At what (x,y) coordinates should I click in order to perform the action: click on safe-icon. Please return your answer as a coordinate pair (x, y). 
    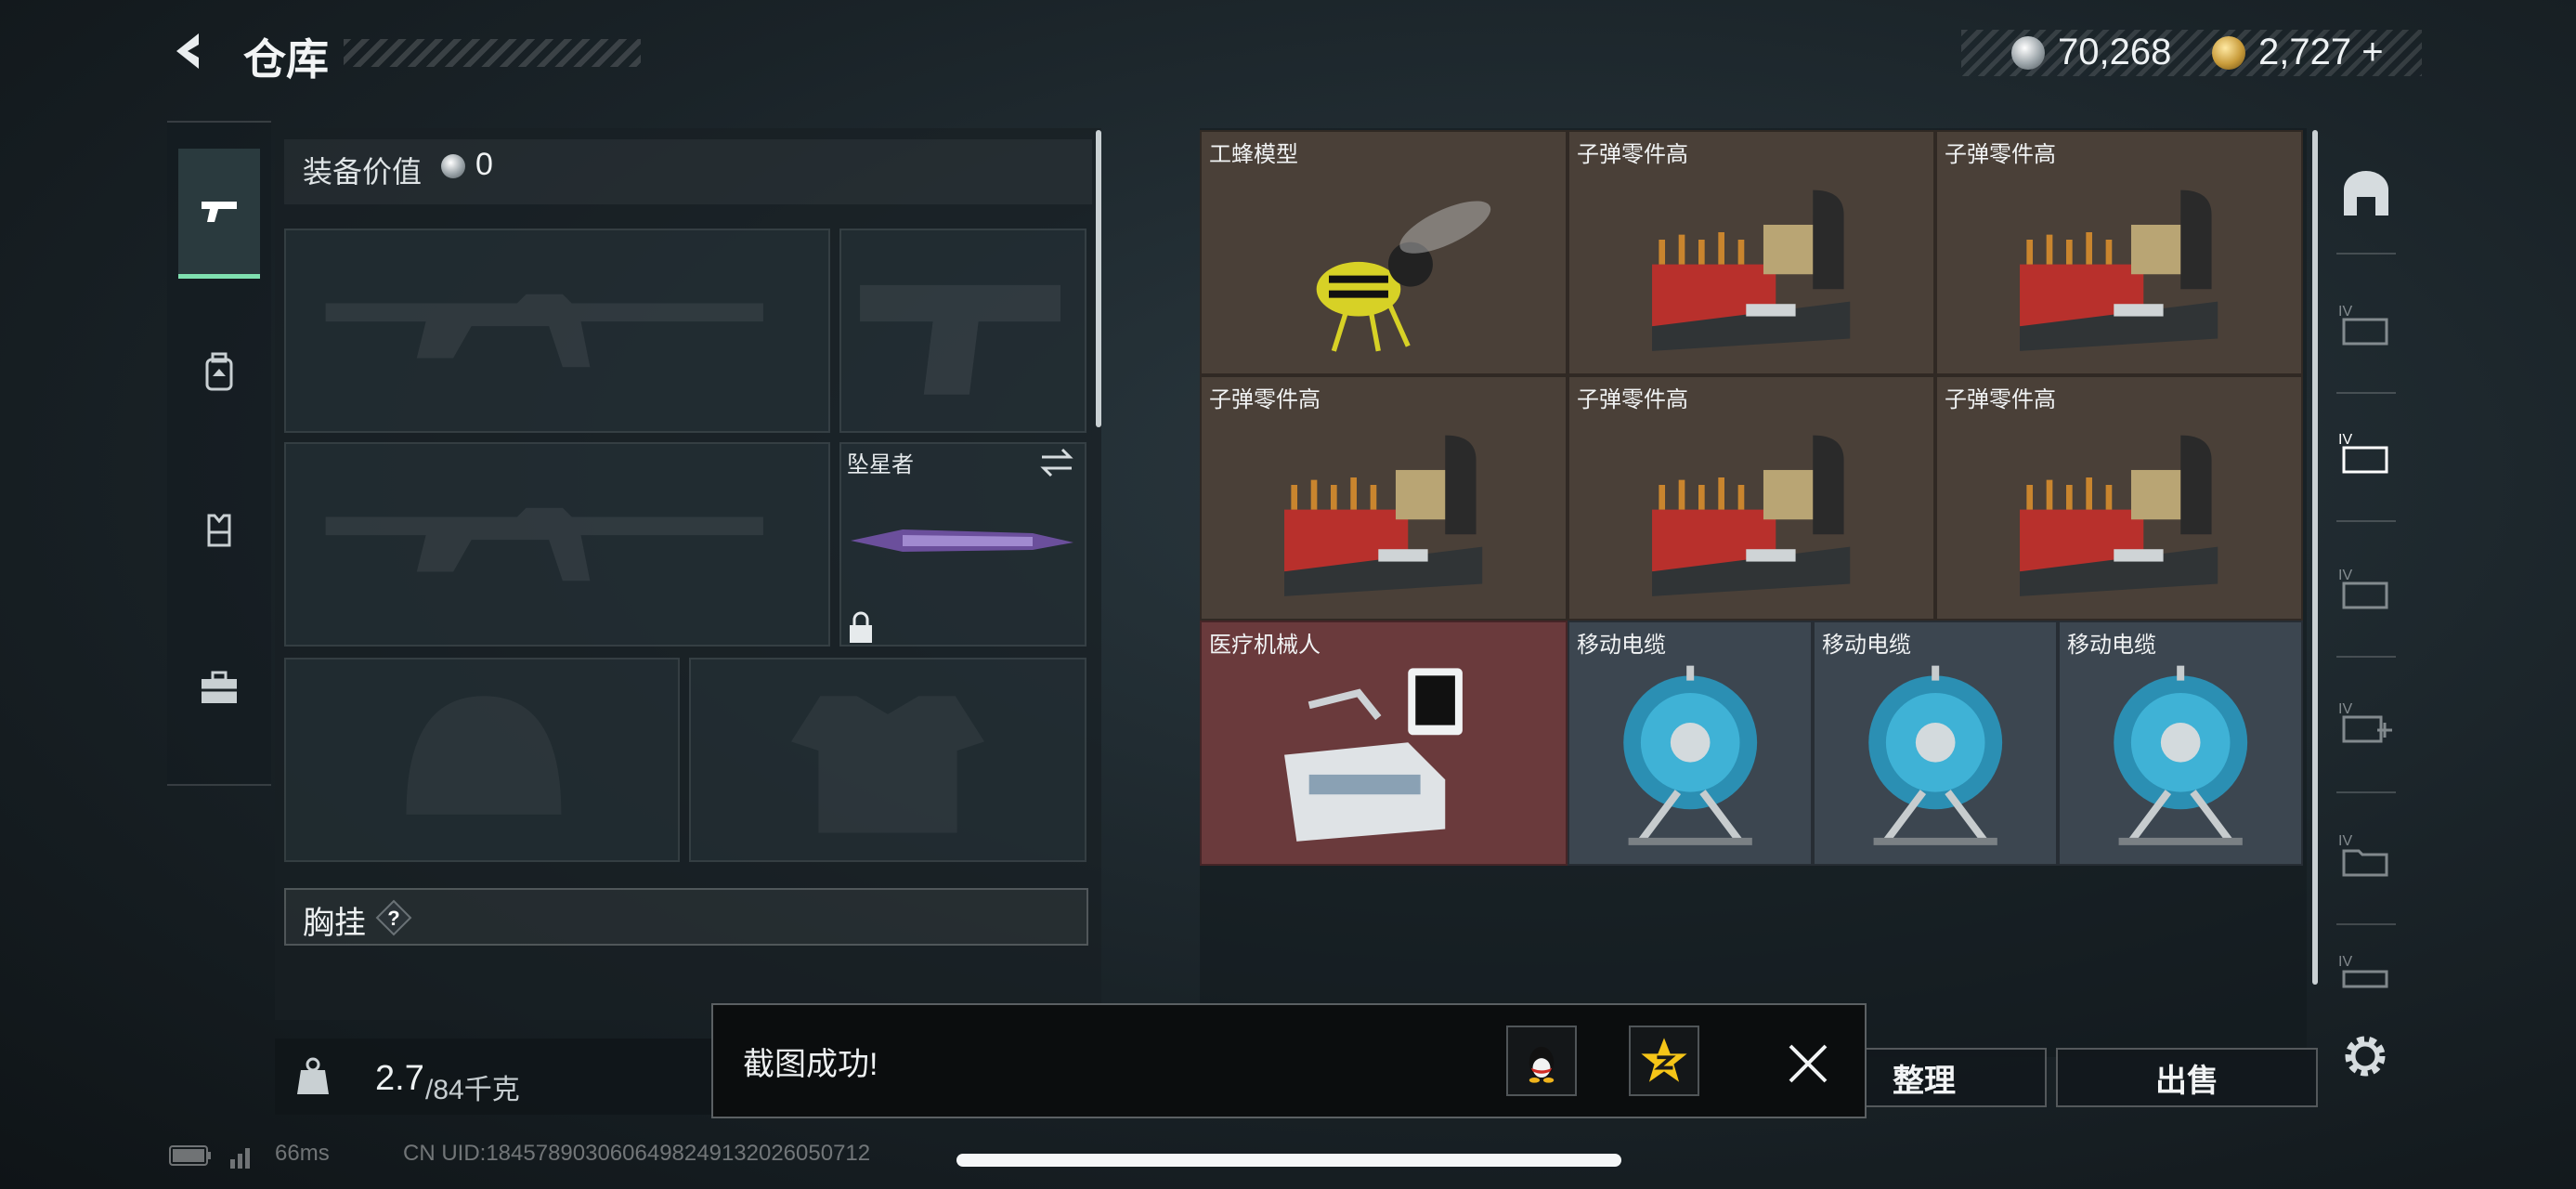
    Looking at the image, I should click on (2366, 193).